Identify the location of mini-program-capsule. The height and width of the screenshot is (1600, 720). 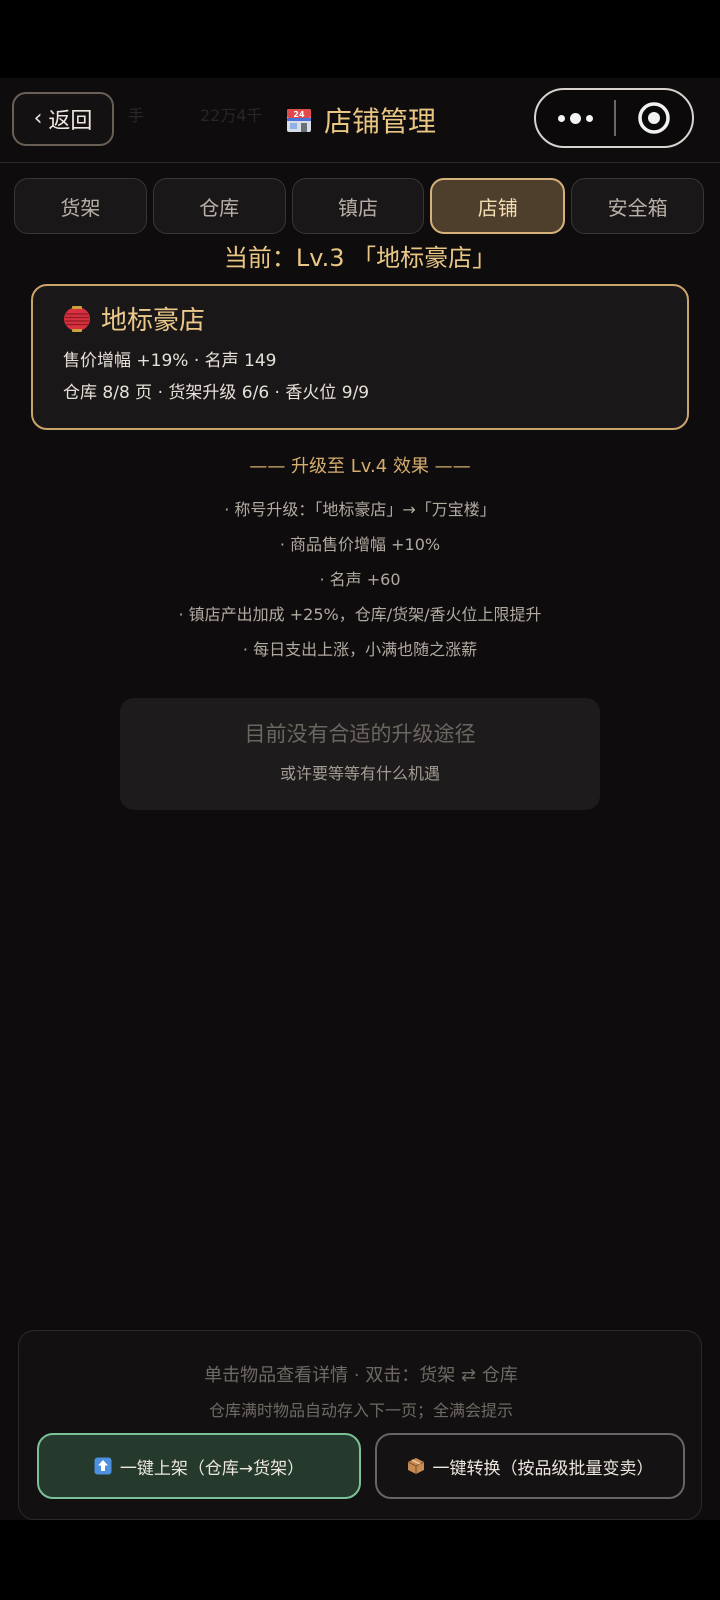
(614, 118).